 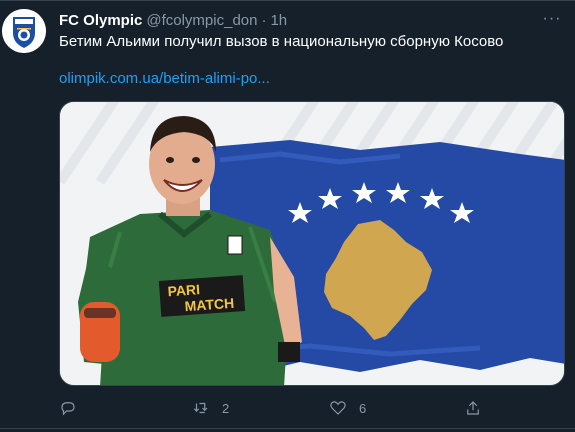 What do you see at coordinates (226, 408) in the screenshot?
I see `retweet-count: 2` at bounding box center [226, 408].